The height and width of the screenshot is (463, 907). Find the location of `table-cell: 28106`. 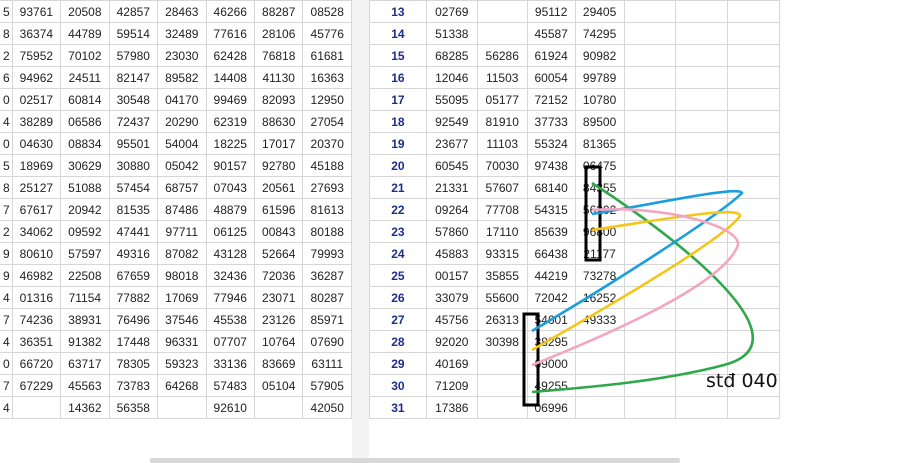

table-cell: 28106 is located at coordinates (278, 33).